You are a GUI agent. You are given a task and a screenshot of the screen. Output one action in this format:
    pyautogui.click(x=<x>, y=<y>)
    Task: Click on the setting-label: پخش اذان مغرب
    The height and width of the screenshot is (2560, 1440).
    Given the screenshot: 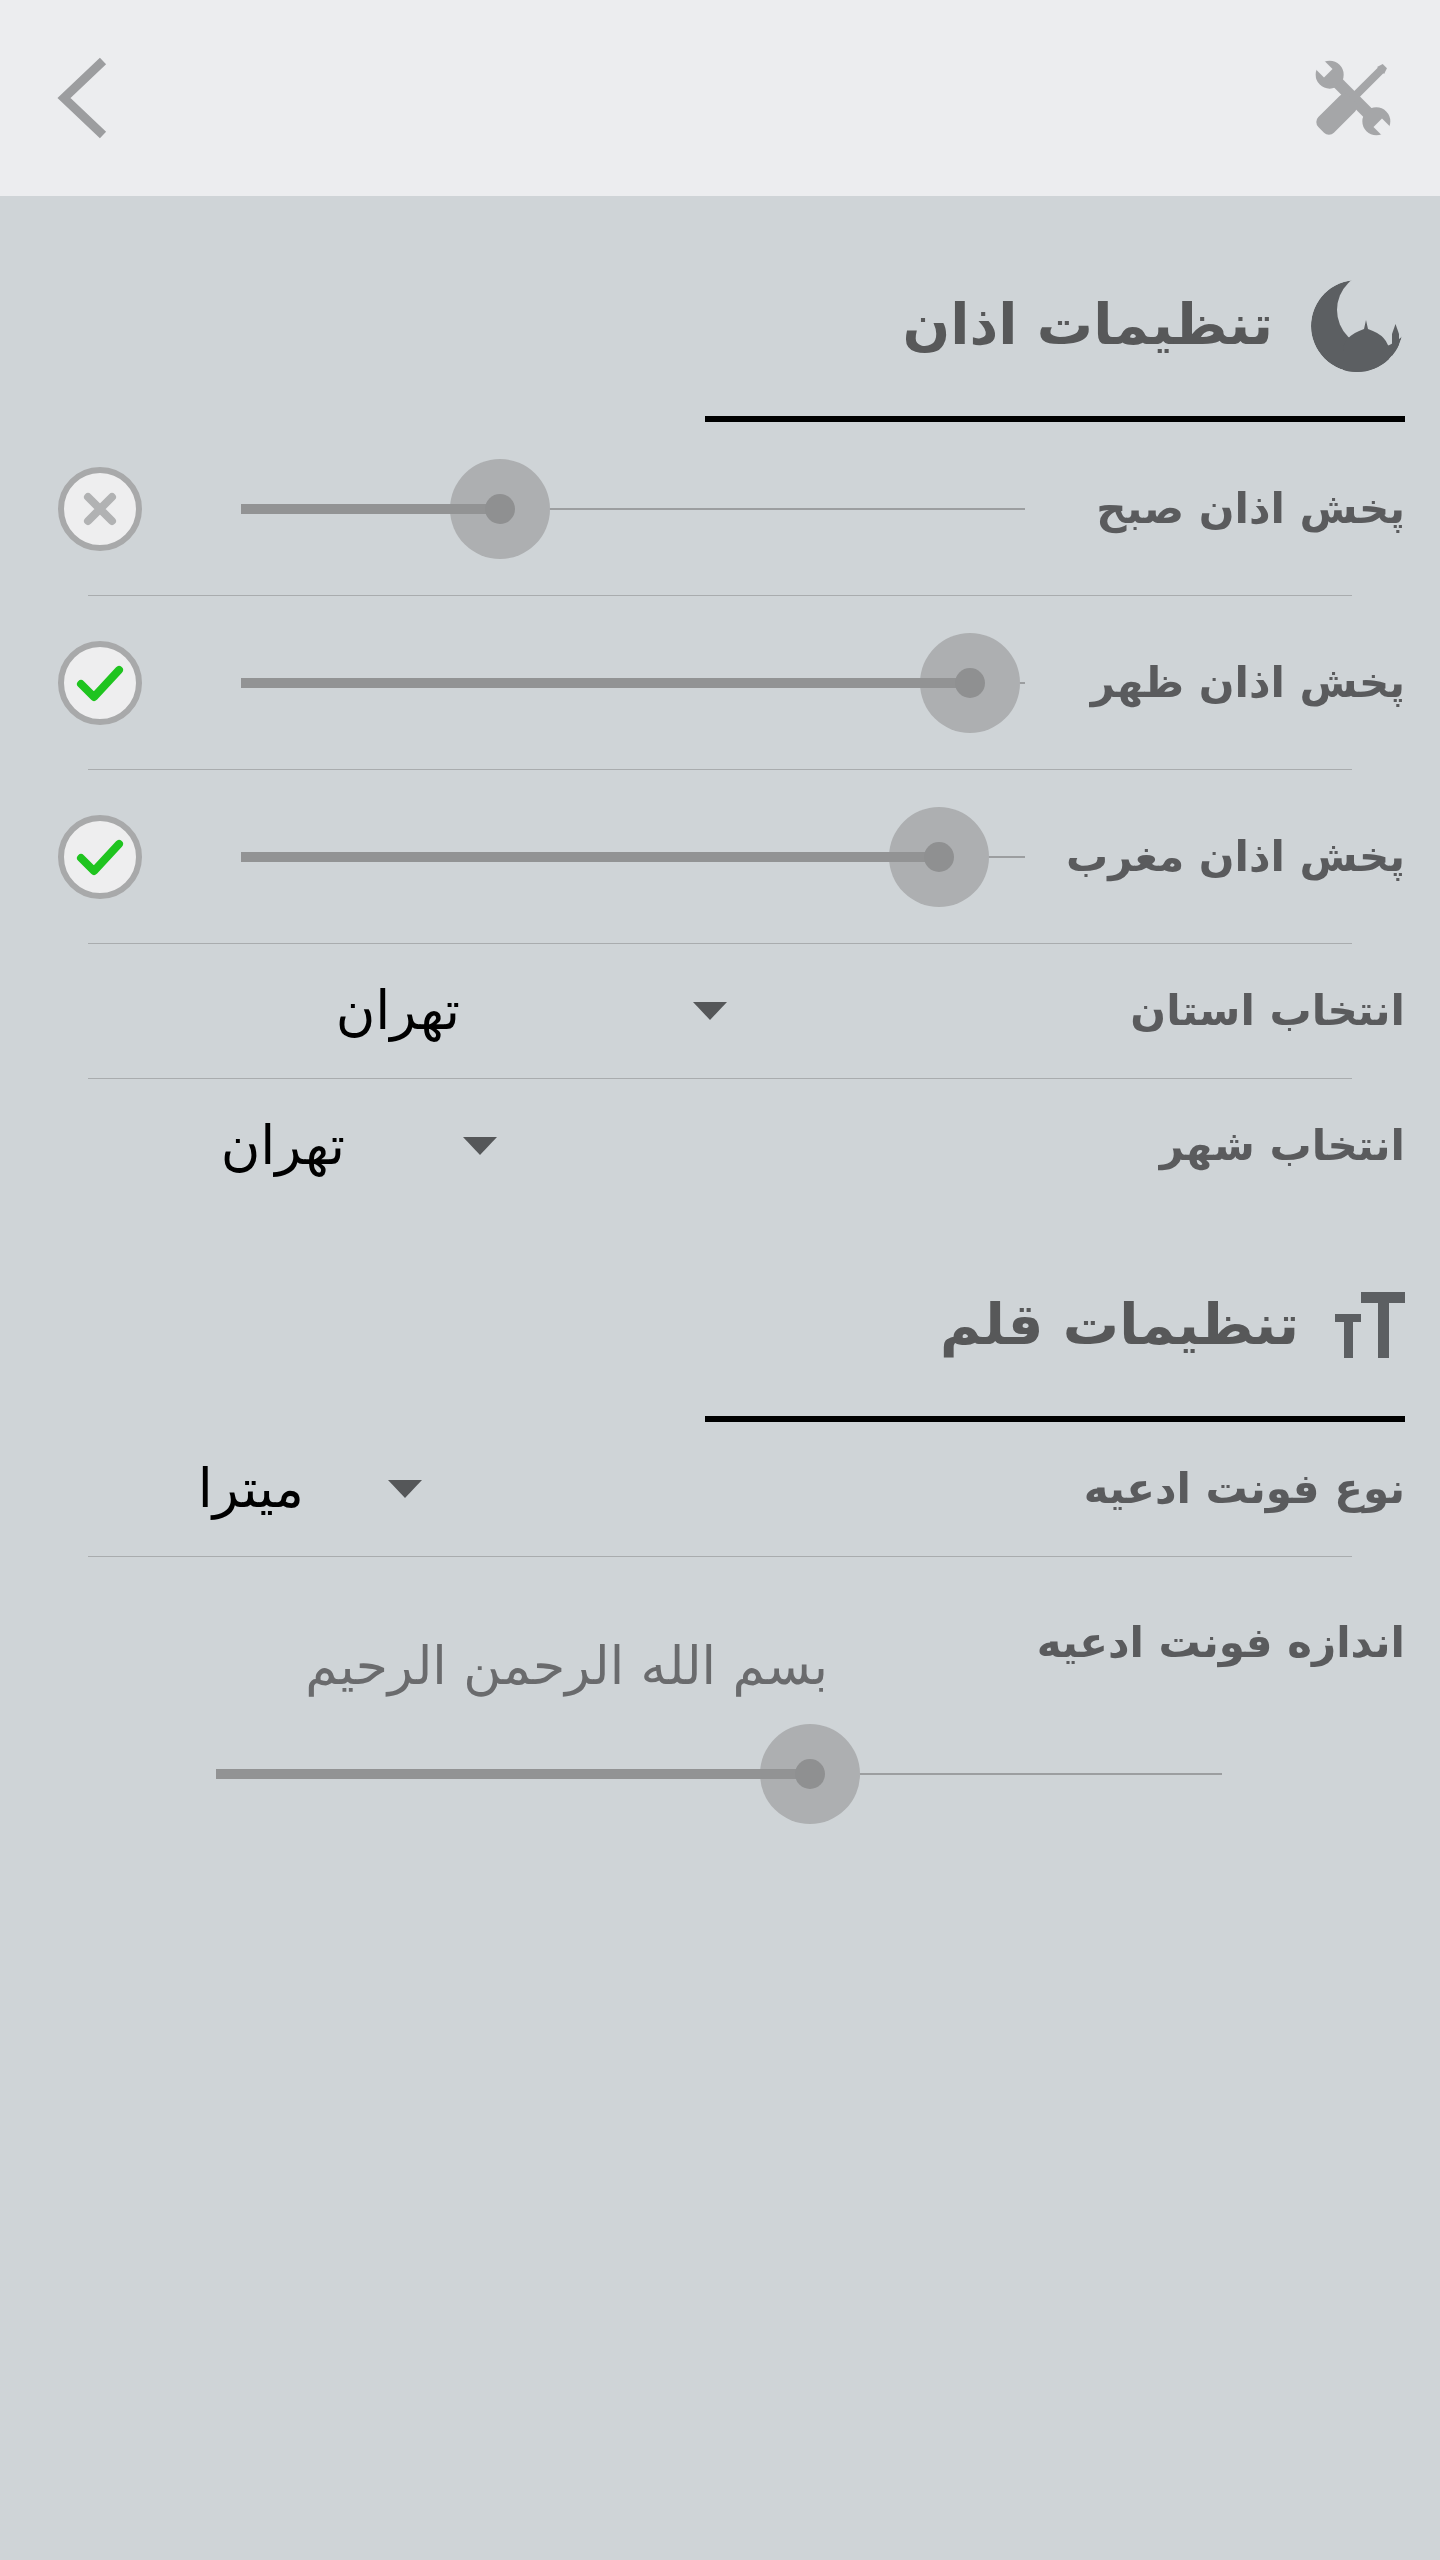 What is the action you would take?
    pyautogui.click(x=1235, y=856)
    